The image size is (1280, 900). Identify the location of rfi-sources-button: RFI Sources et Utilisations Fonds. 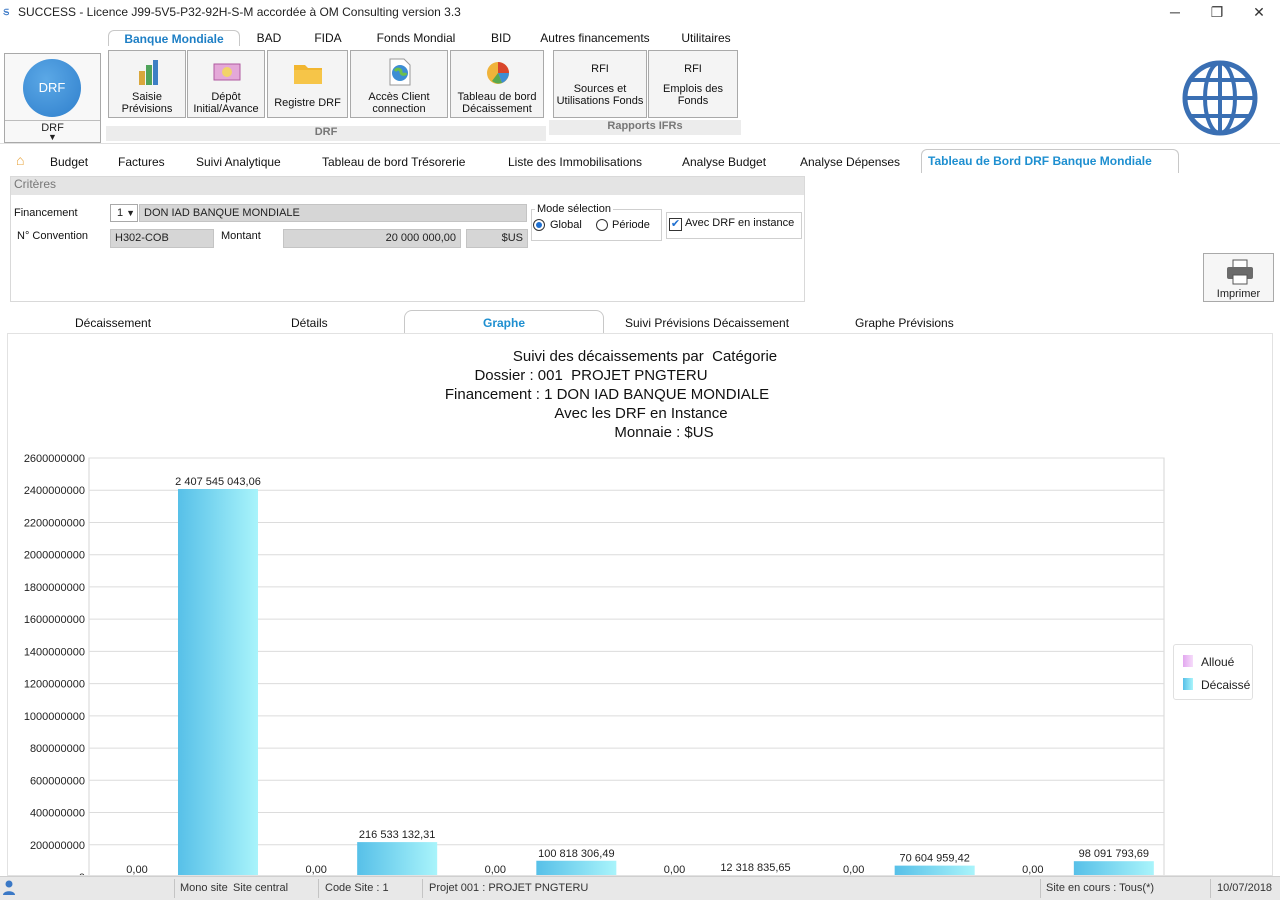
(600, 84).